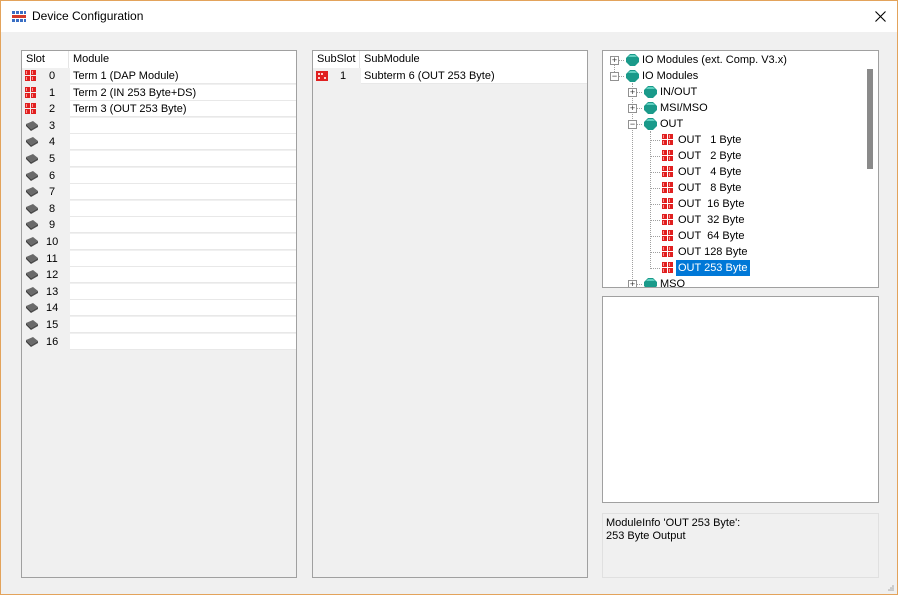  I want to click on slot-row: 14, so click(159, 308).